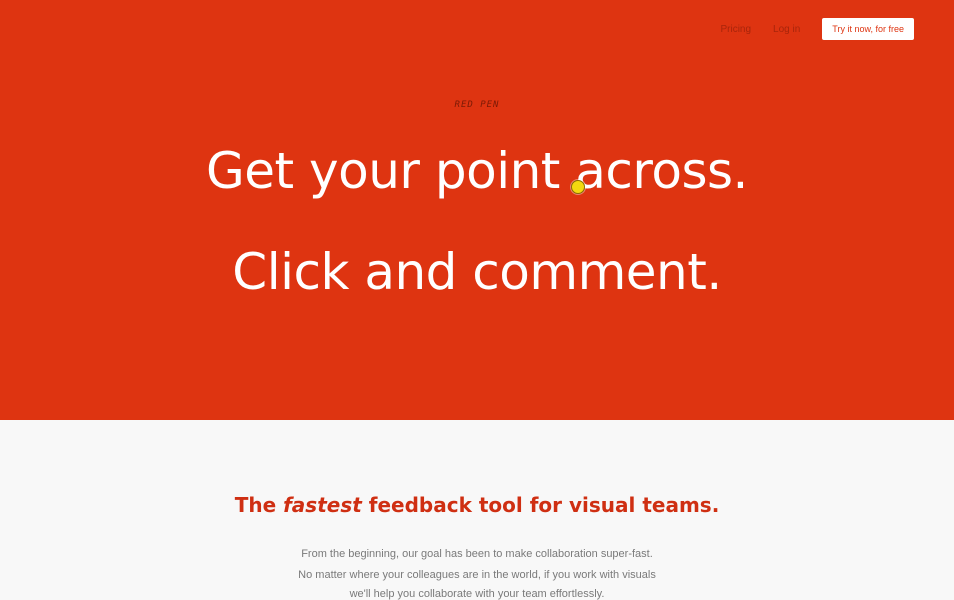 The image size is (954, 600). What do you see at coordinates (477, 272) in the screenshot?
I see `hero-headline-2: Click and comment.` at bounding box center [477, 272].